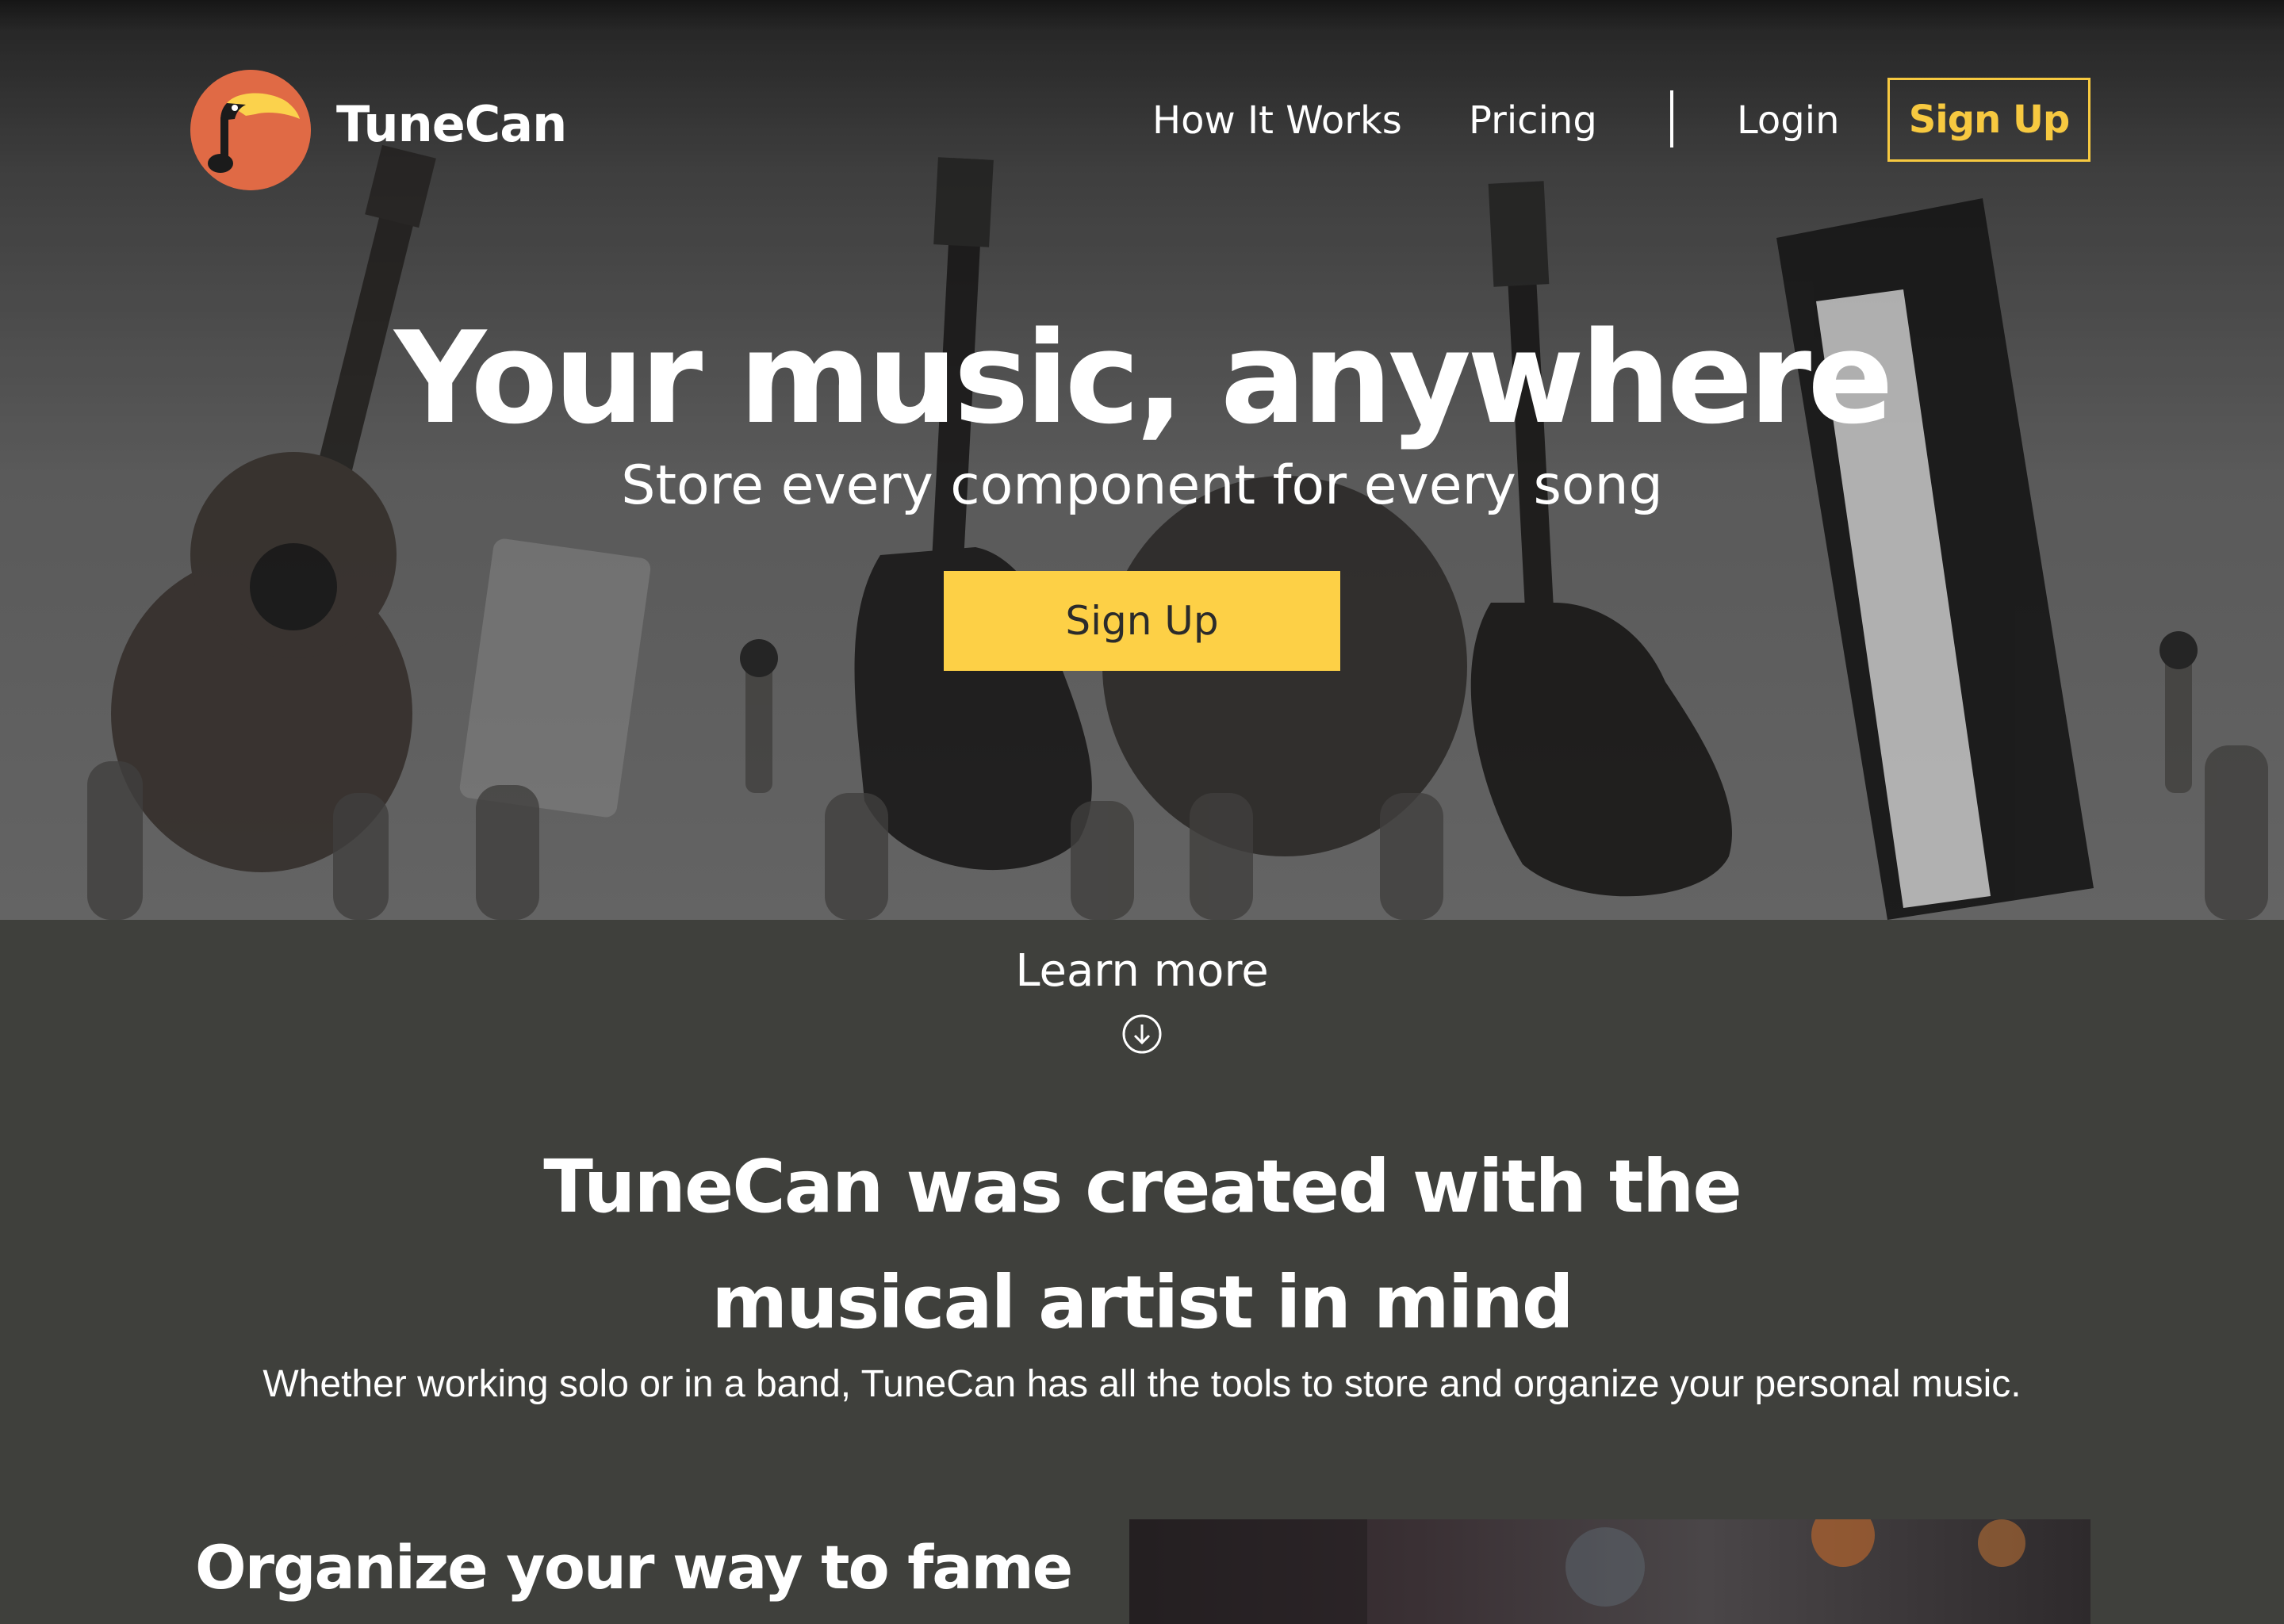 This screenshot has height=1624, width=2284. Describe the element at coordinates (1277, 120) in the screenshot. I see `nav-how-it-works: How It Works` at that location.